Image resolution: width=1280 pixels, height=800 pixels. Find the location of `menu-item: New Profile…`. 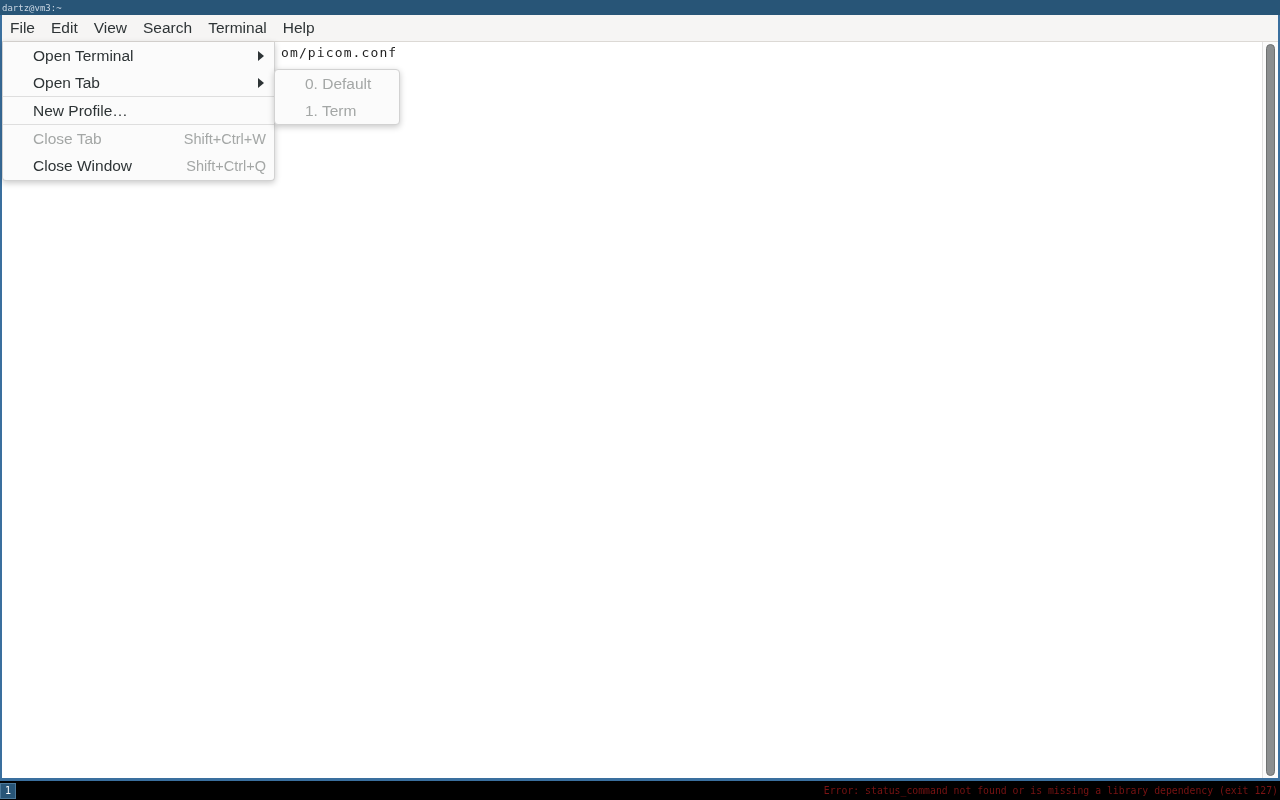

menu-item: New Profile… is located at coordinates (138, 110).